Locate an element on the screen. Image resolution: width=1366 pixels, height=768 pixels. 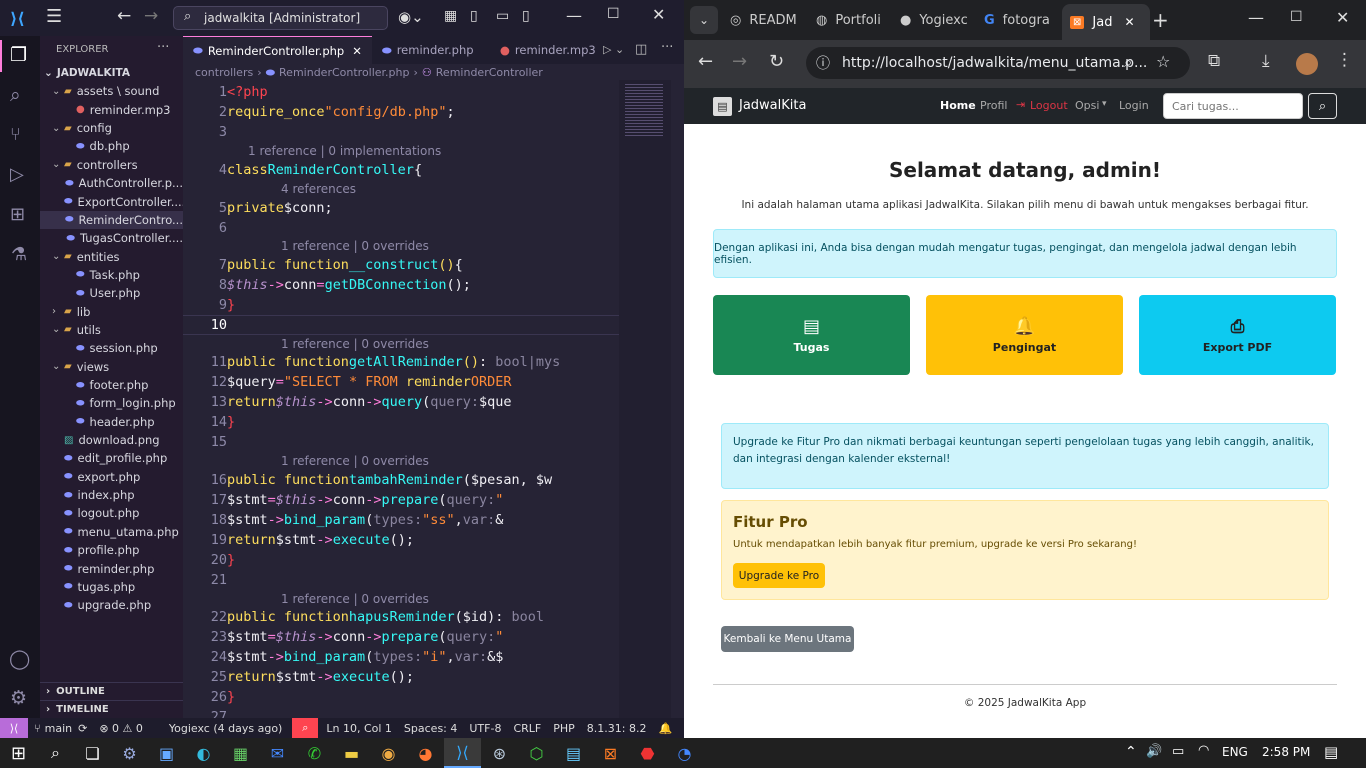
tree-folder: ⌄ ▰ views is located at coordinates (111, 367).